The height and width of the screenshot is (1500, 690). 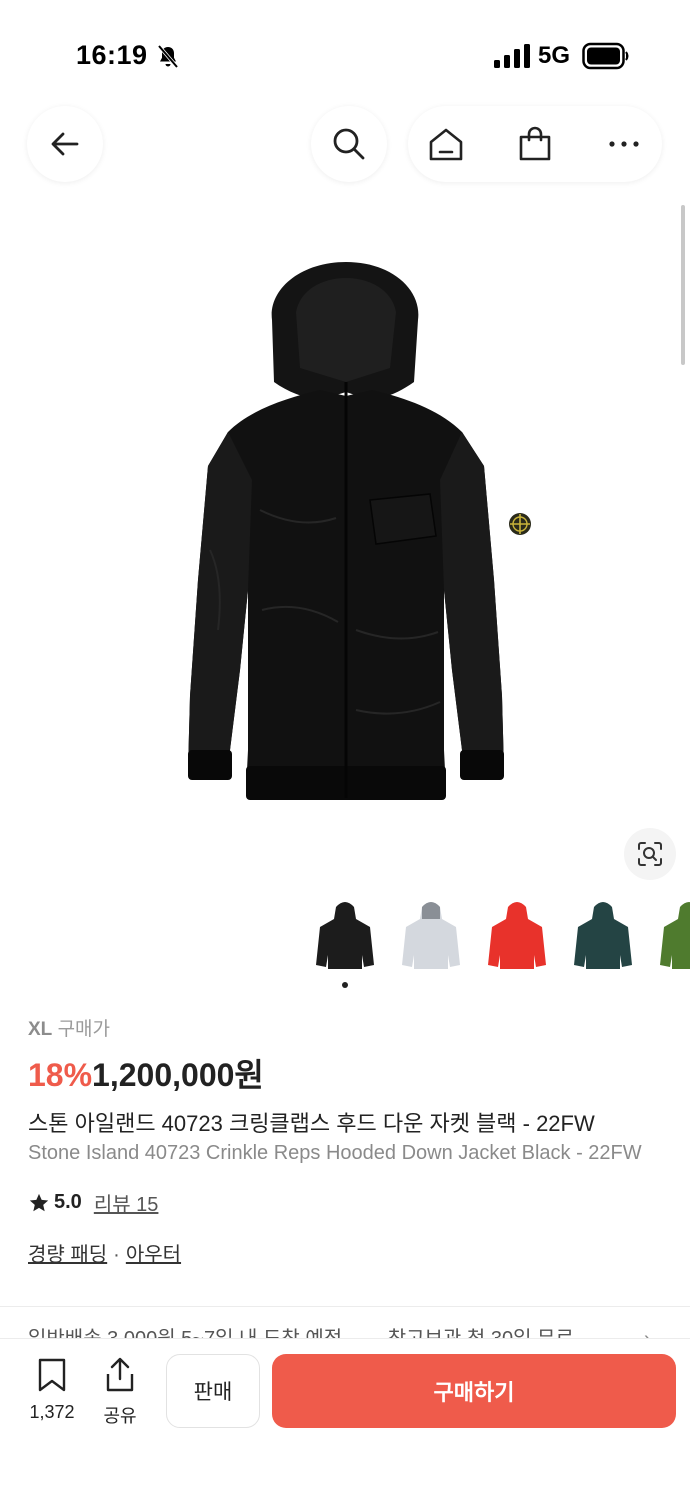 What do you see at coordinates (84, 1029) in the screenshot?
I see `price-label: 구매가` at bounding box center [84, 1029].